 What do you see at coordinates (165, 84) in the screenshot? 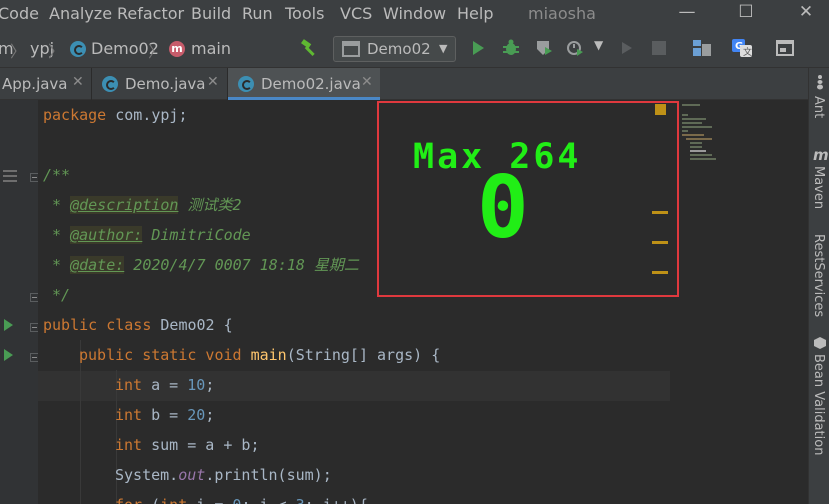
I see `tab-label: Demo.java` at bounding box center [165, 84].